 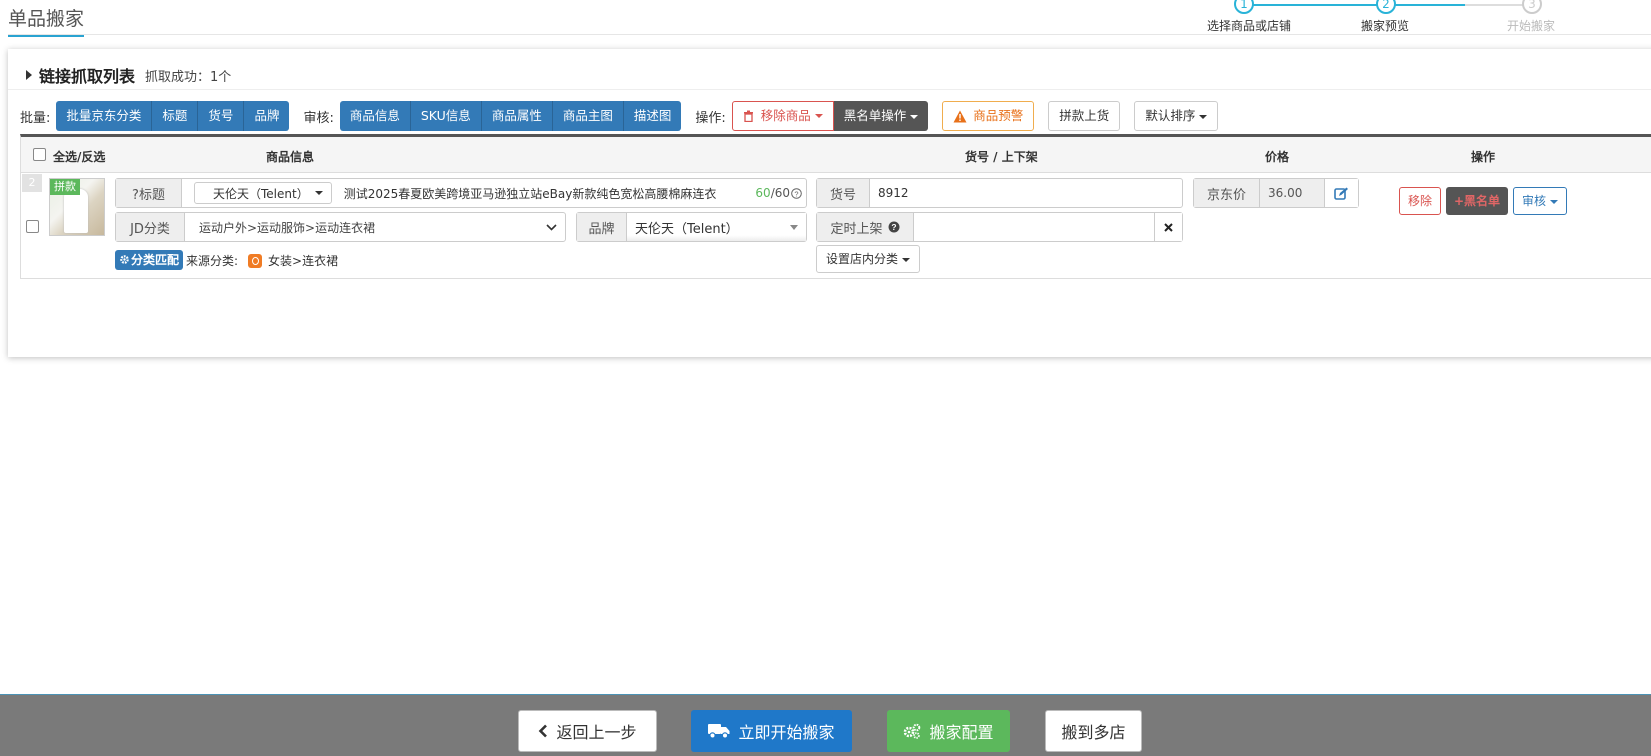 I want to click on batch-title-button: 标题, so click(x=175, y=116).